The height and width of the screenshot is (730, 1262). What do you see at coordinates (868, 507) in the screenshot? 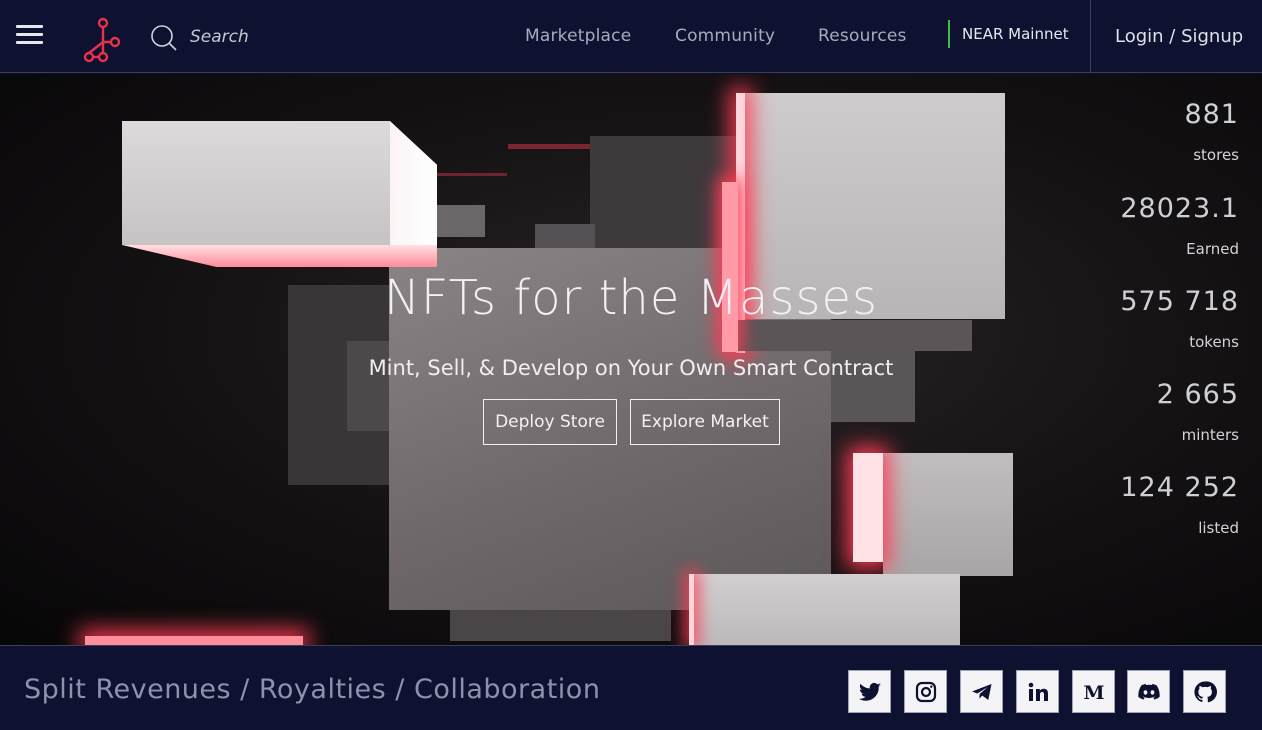
I see `right-mid-glow` at bounding box center [868, 507].